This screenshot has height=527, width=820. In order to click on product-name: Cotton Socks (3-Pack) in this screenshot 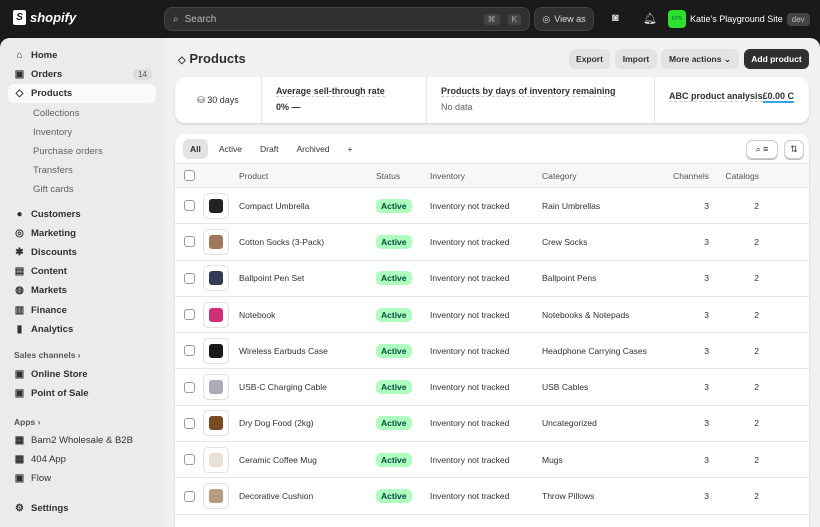, I will do `click(307, 242)`.